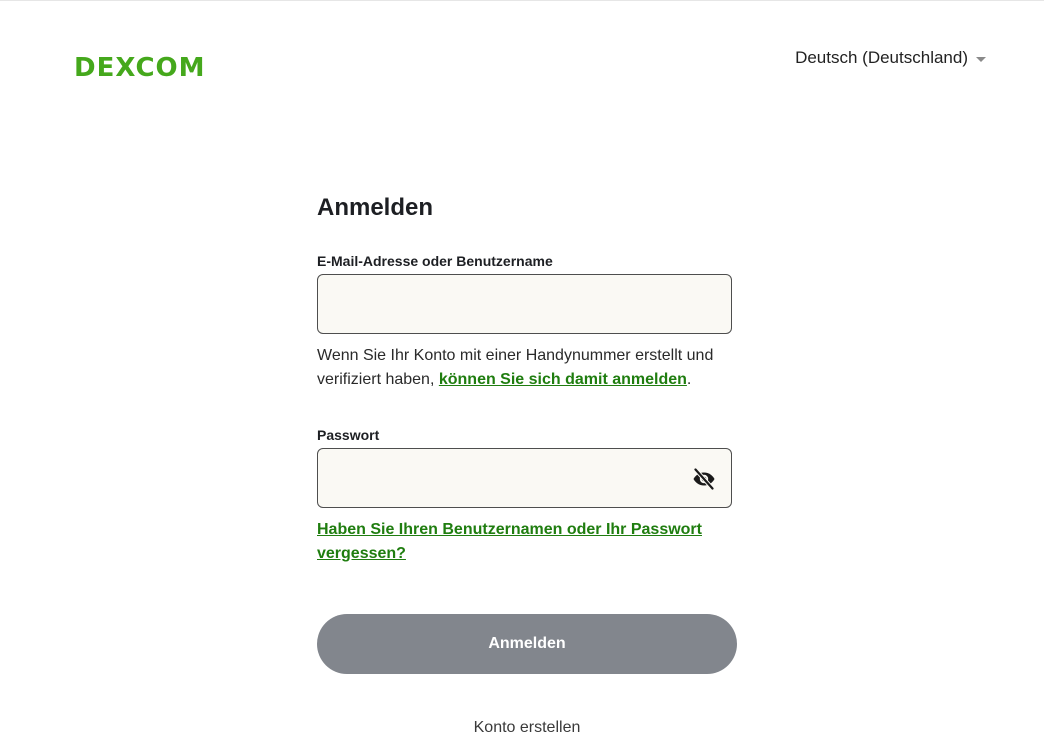 Image resolution: width=1044 pixels, height=752 pixels. Describe the element at coordinates (881, 57) in the screenshot. I see `language-selected-label: Deutsch (Deutschland)` at that location.